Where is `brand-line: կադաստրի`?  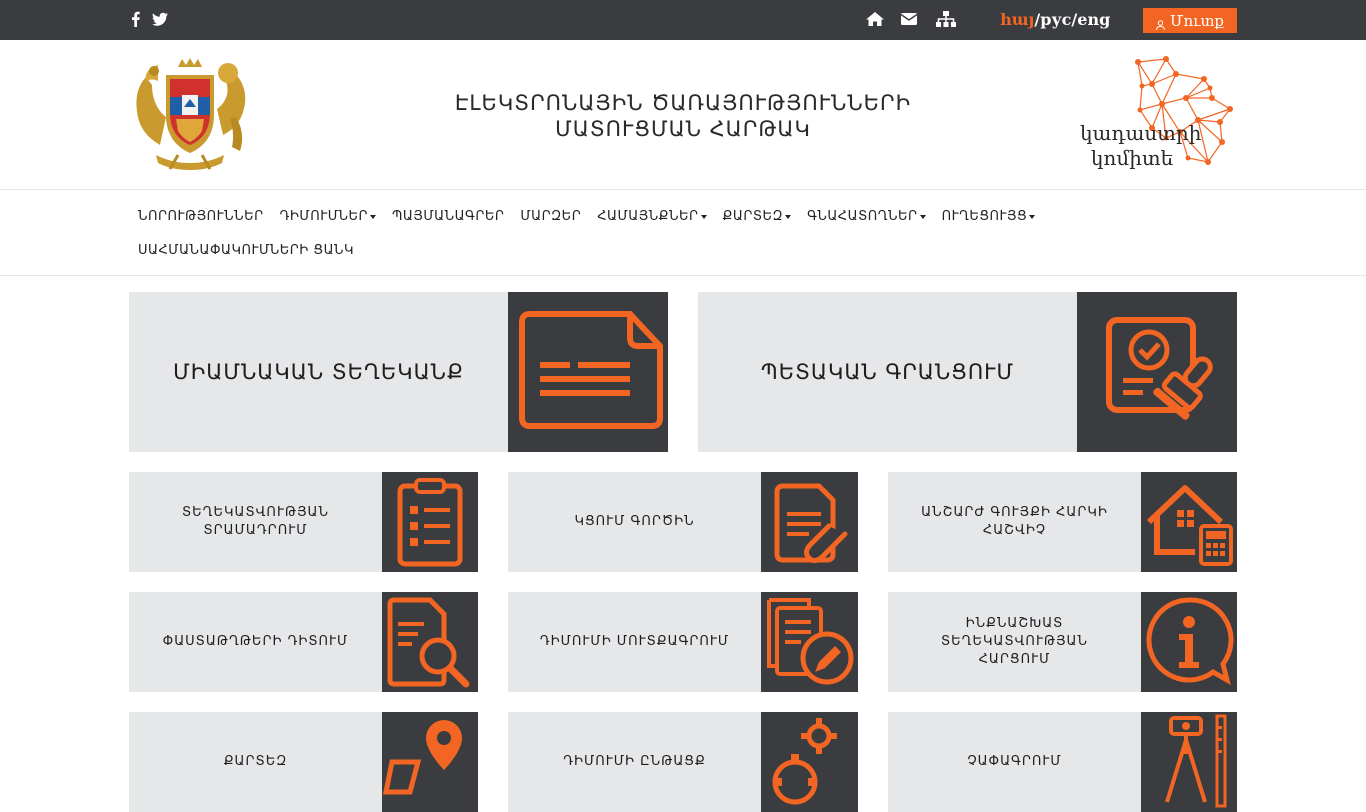
brand-line: կադաստրի is located at coordinates (1141, 133).